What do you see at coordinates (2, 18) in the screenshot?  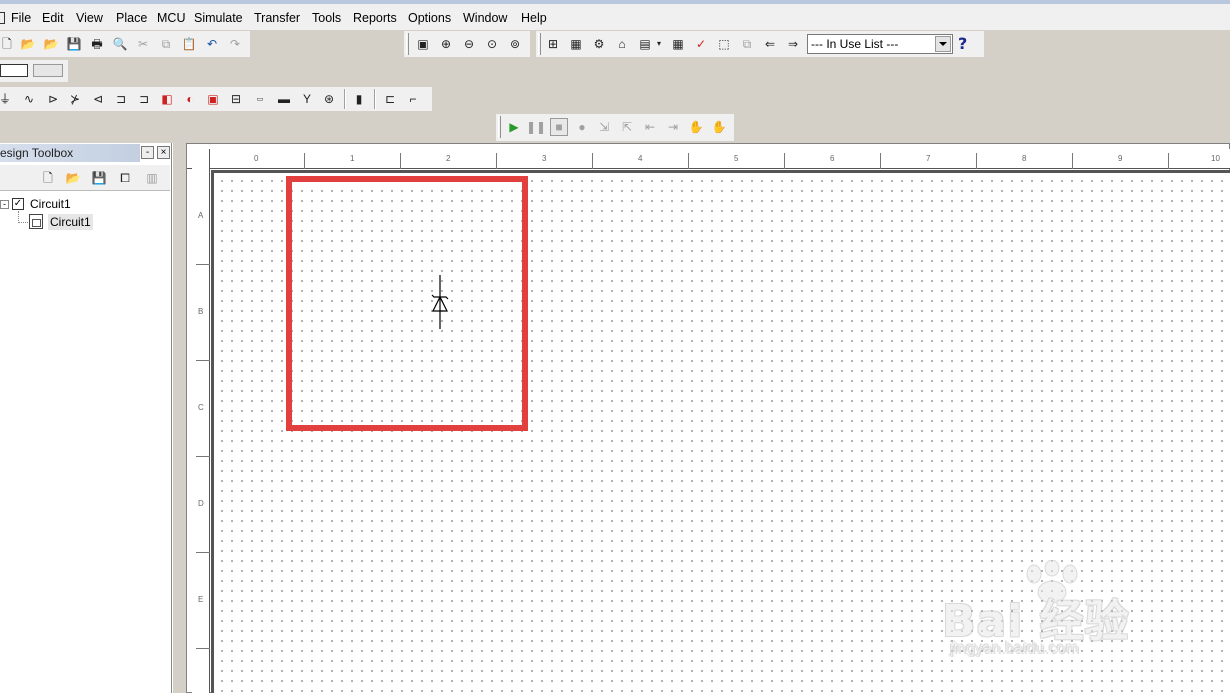 I see `app-system-icon` at bounding box center [2, 18].